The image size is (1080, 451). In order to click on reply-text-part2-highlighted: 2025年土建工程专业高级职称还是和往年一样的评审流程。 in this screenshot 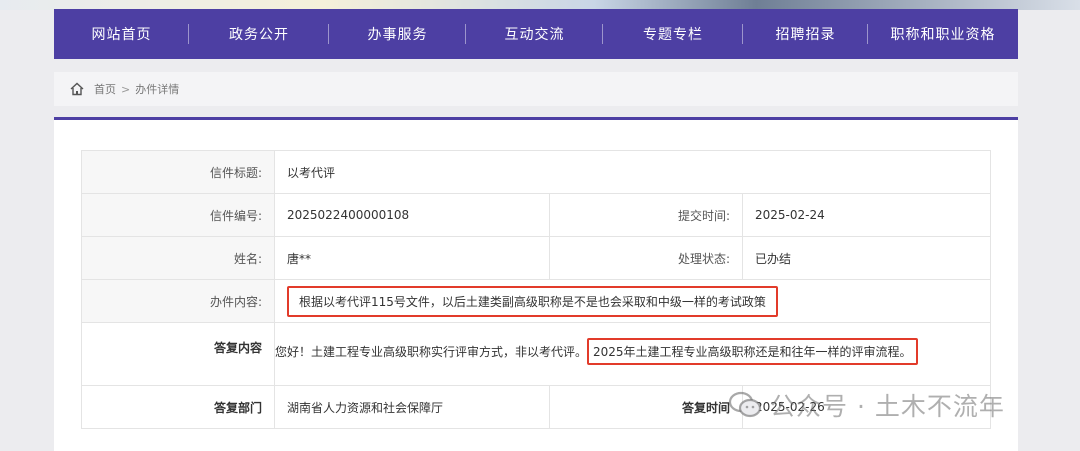, I will do `click(752, 351)`.